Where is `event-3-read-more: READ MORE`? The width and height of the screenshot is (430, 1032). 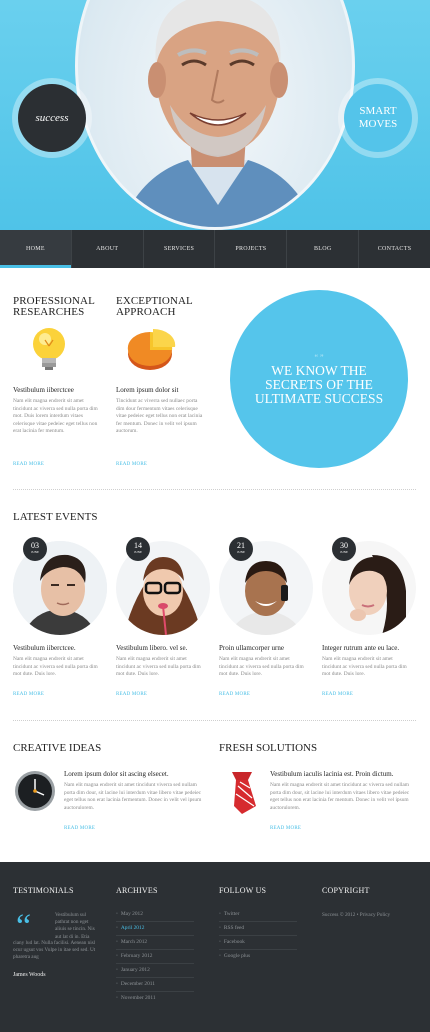 event-3-read-more: READ MORE is located at coordinates (234, 694).